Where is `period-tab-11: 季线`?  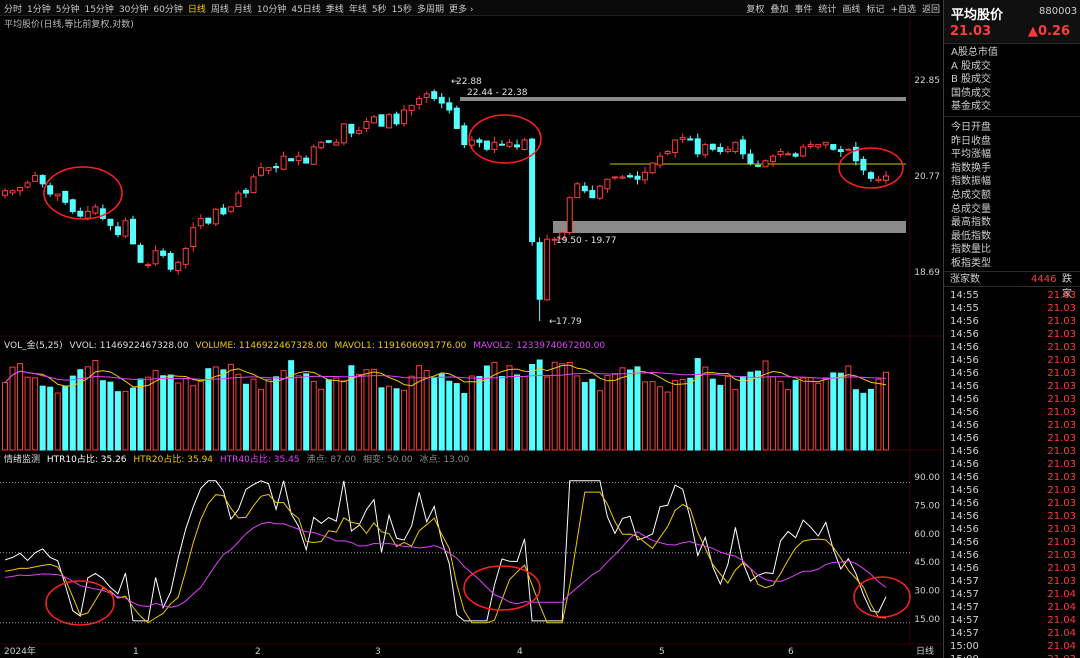 period-tab-11: 季线 is located at coordinates (335, 10).